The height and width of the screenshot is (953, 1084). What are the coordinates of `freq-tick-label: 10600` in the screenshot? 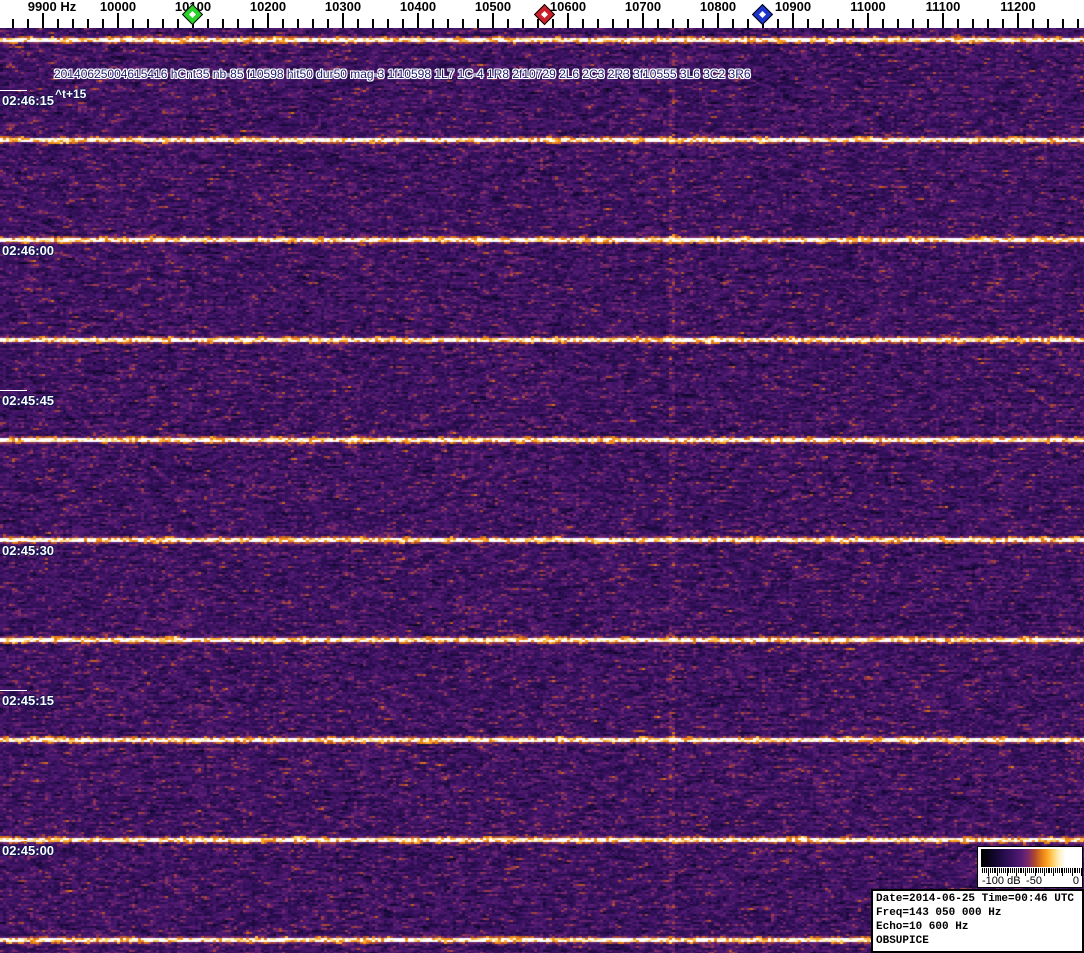 It's located at (568, 7).